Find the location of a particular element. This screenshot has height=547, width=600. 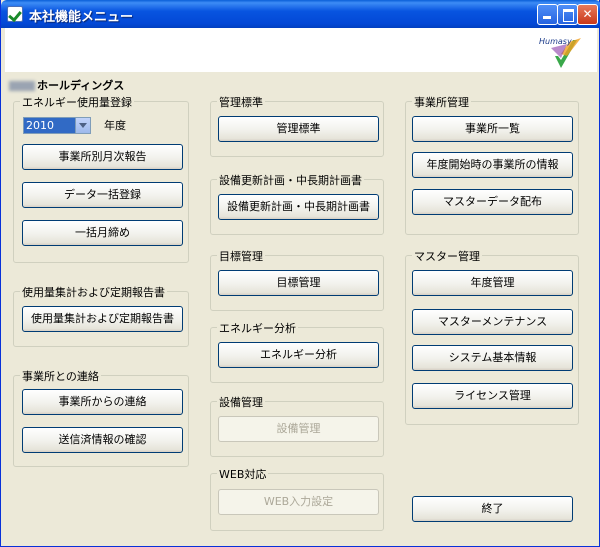

year-select: 2010 is located at coordinates (57, 125).